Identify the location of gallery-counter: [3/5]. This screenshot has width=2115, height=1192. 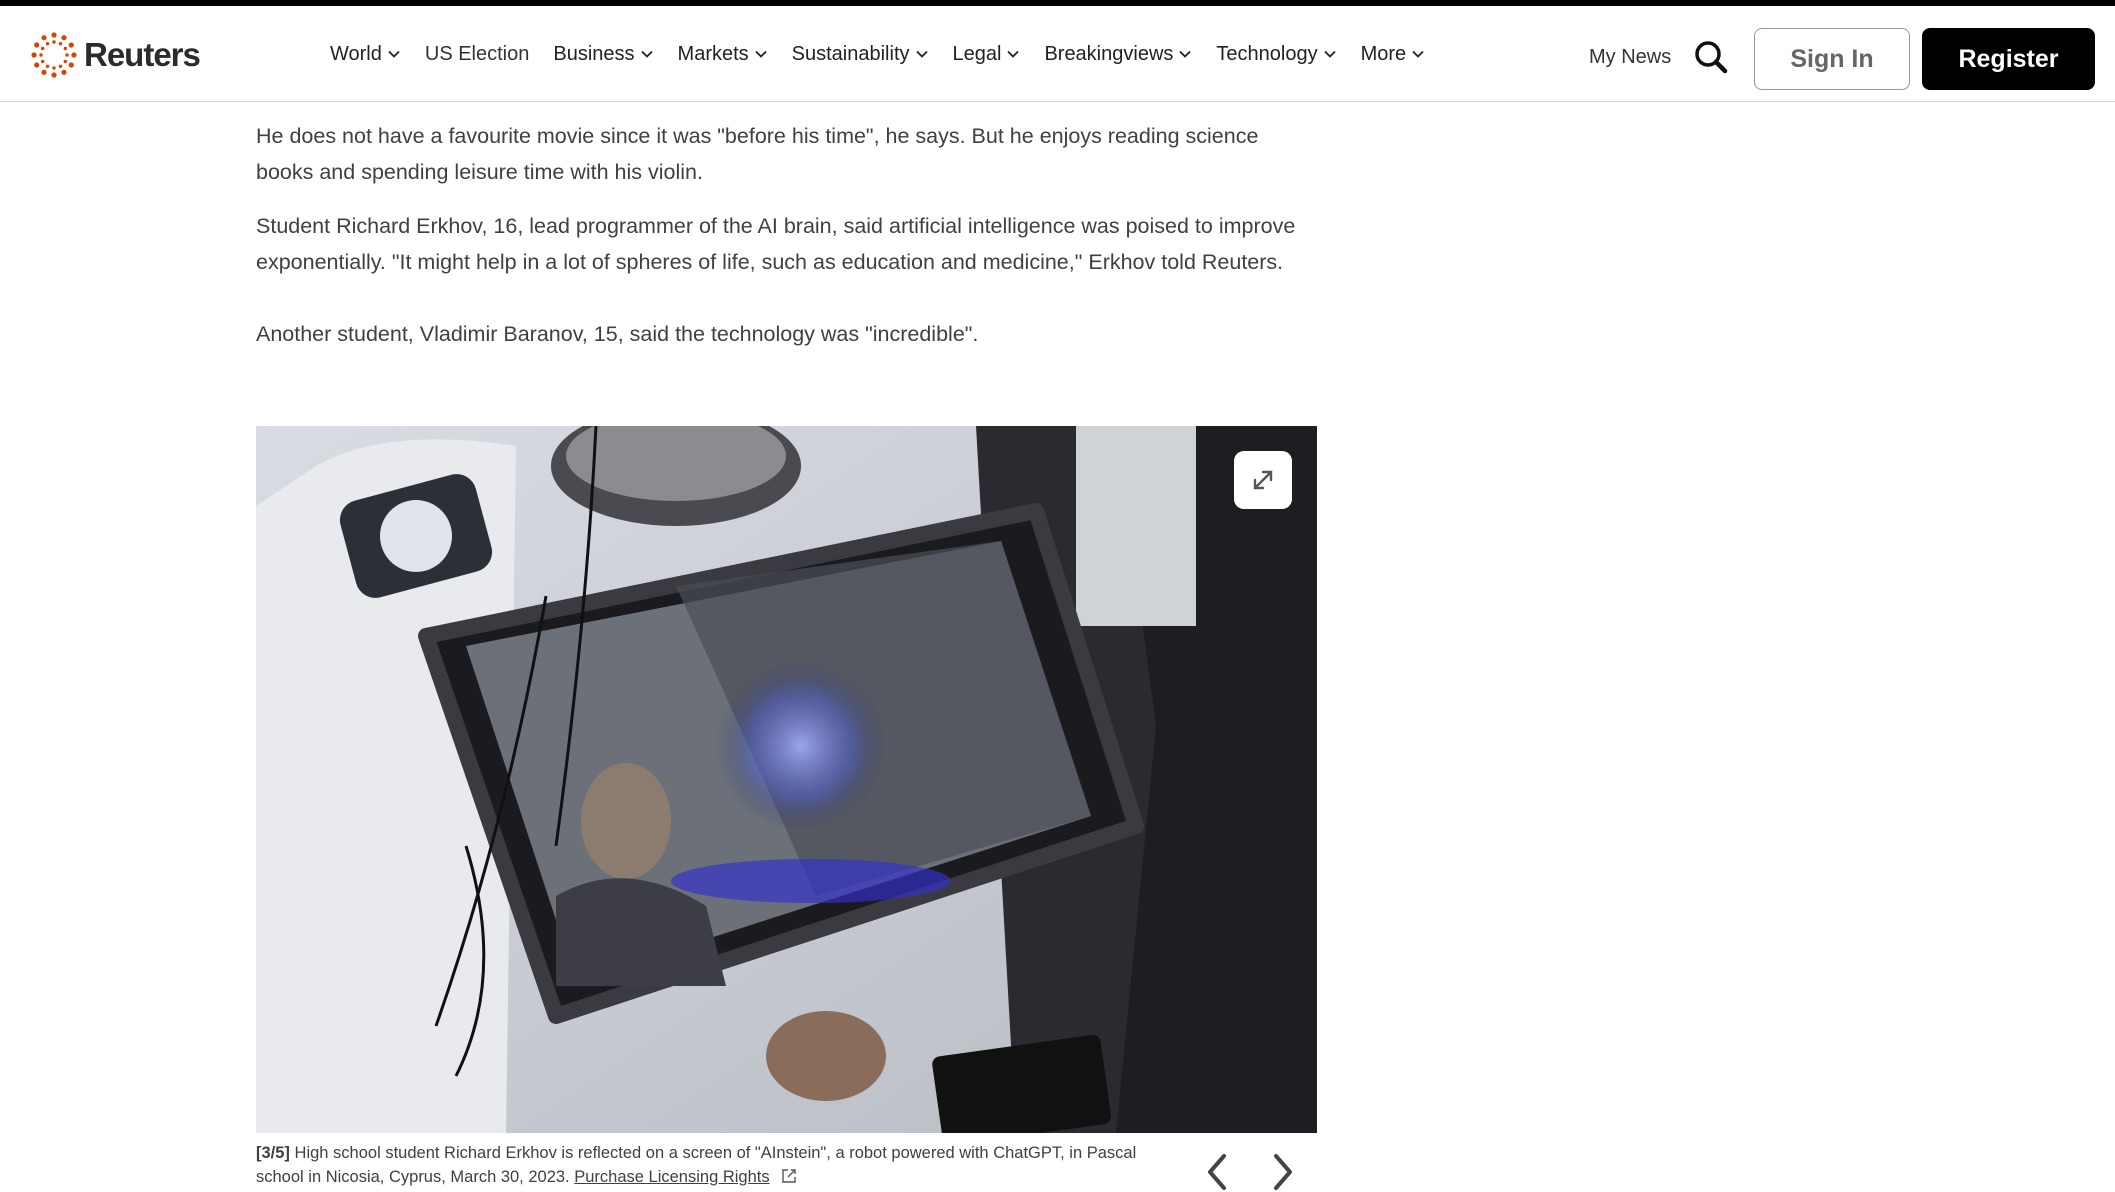
(273, 1153).